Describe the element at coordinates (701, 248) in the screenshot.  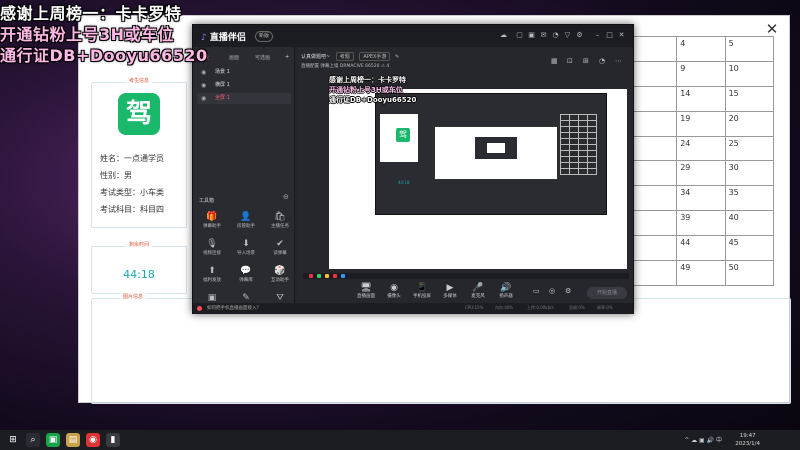
I see `grid-row: 44 45` at that location.